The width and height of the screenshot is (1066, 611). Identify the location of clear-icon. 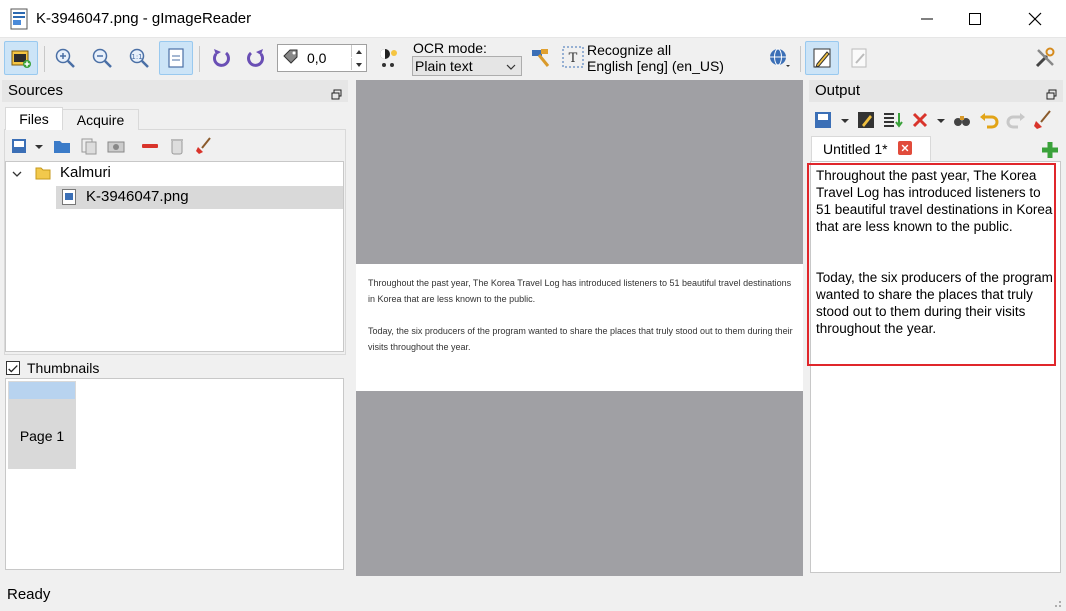
(920, 120).